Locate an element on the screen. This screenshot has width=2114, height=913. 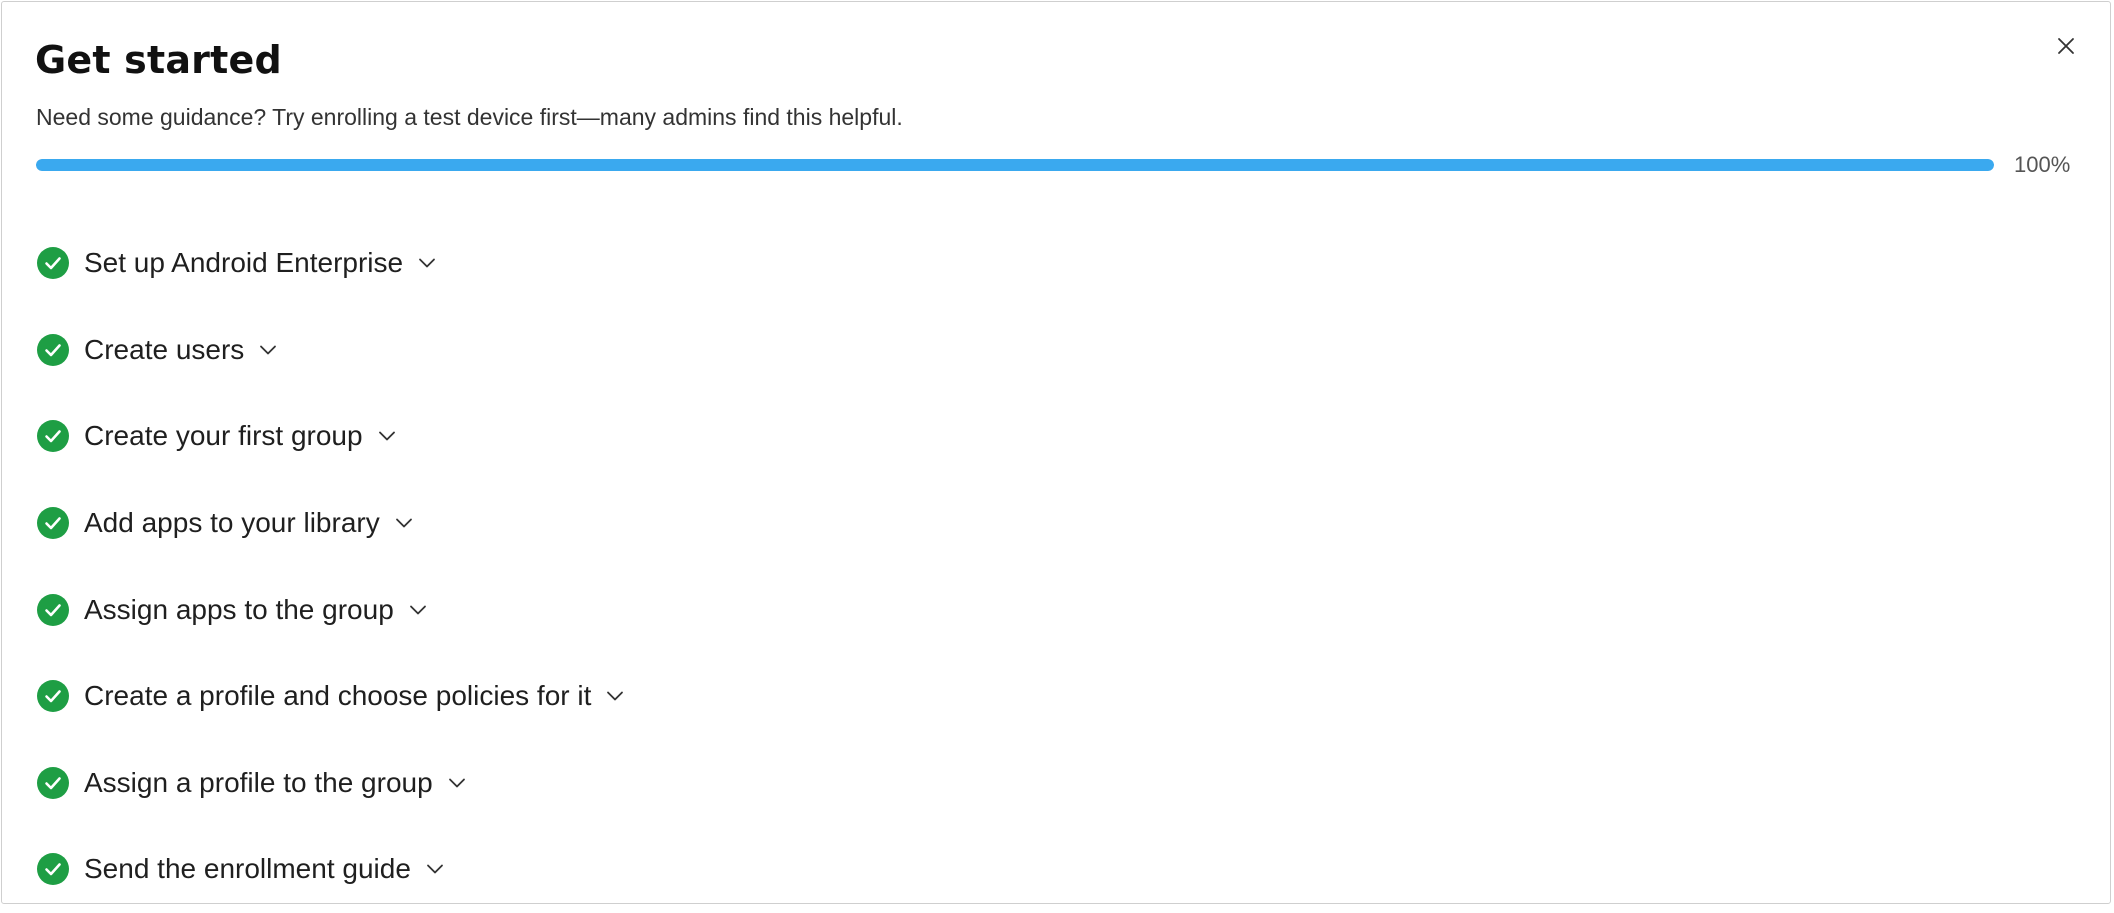
close-icon is located at coordinates (2066, 46).